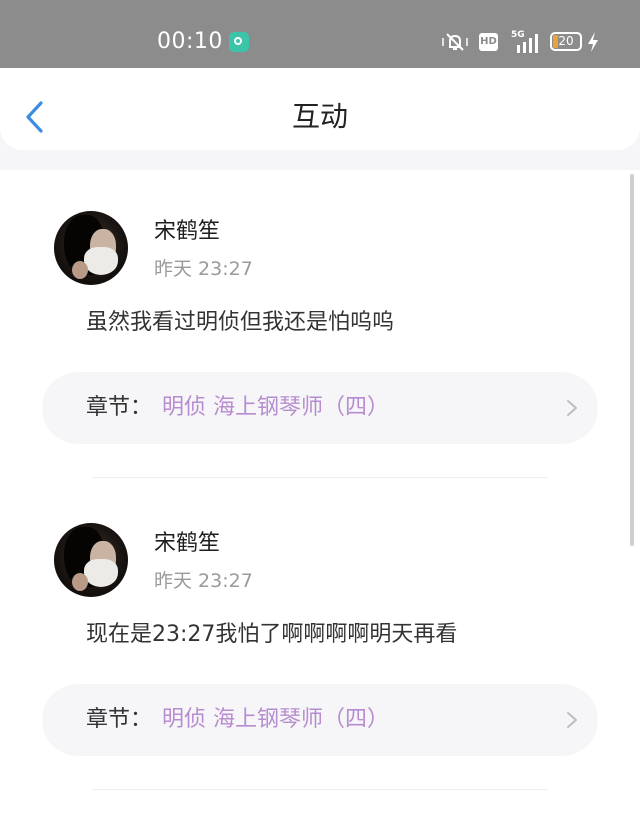  I want to click on header-bar: 互动, so click(320, 109).